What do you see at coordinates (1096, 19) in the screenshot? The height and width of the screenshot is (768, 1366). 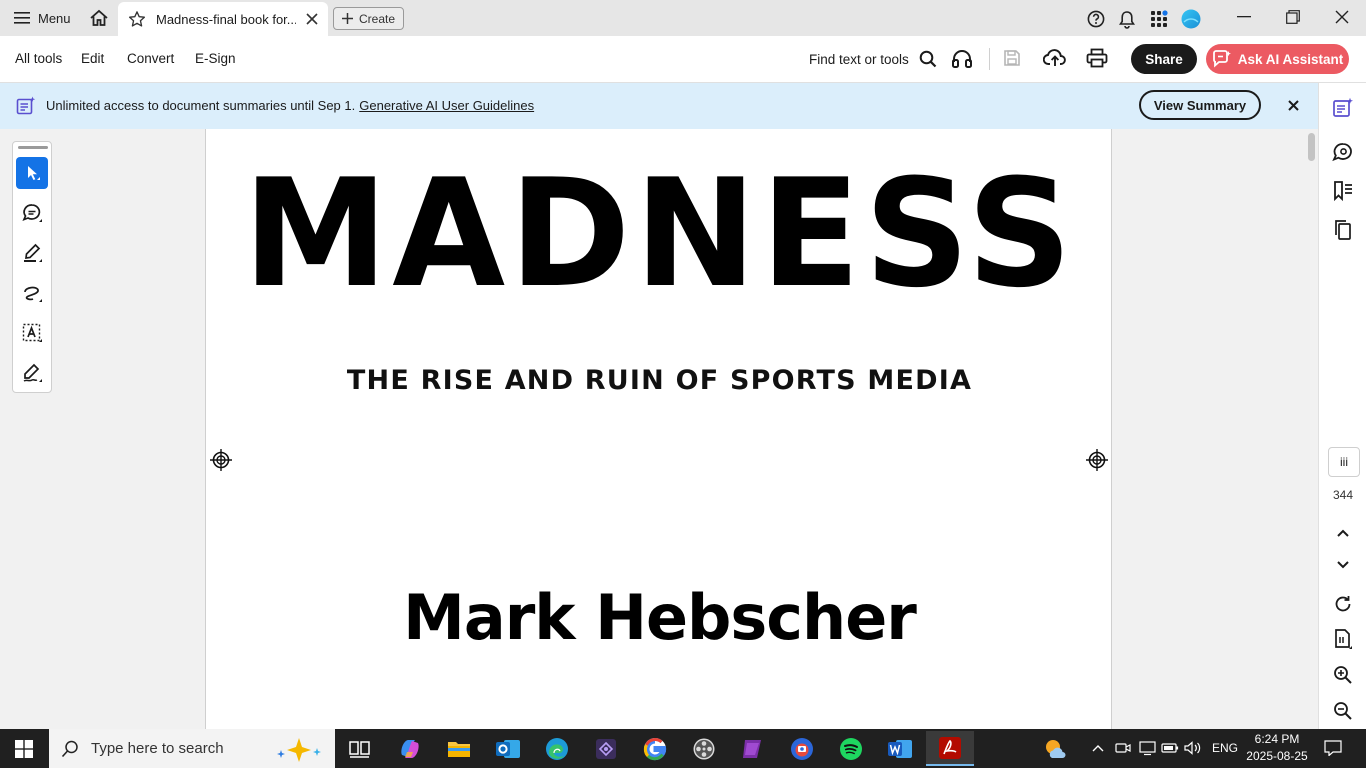 I see `help-icon` at bounding box center [1096, 19].